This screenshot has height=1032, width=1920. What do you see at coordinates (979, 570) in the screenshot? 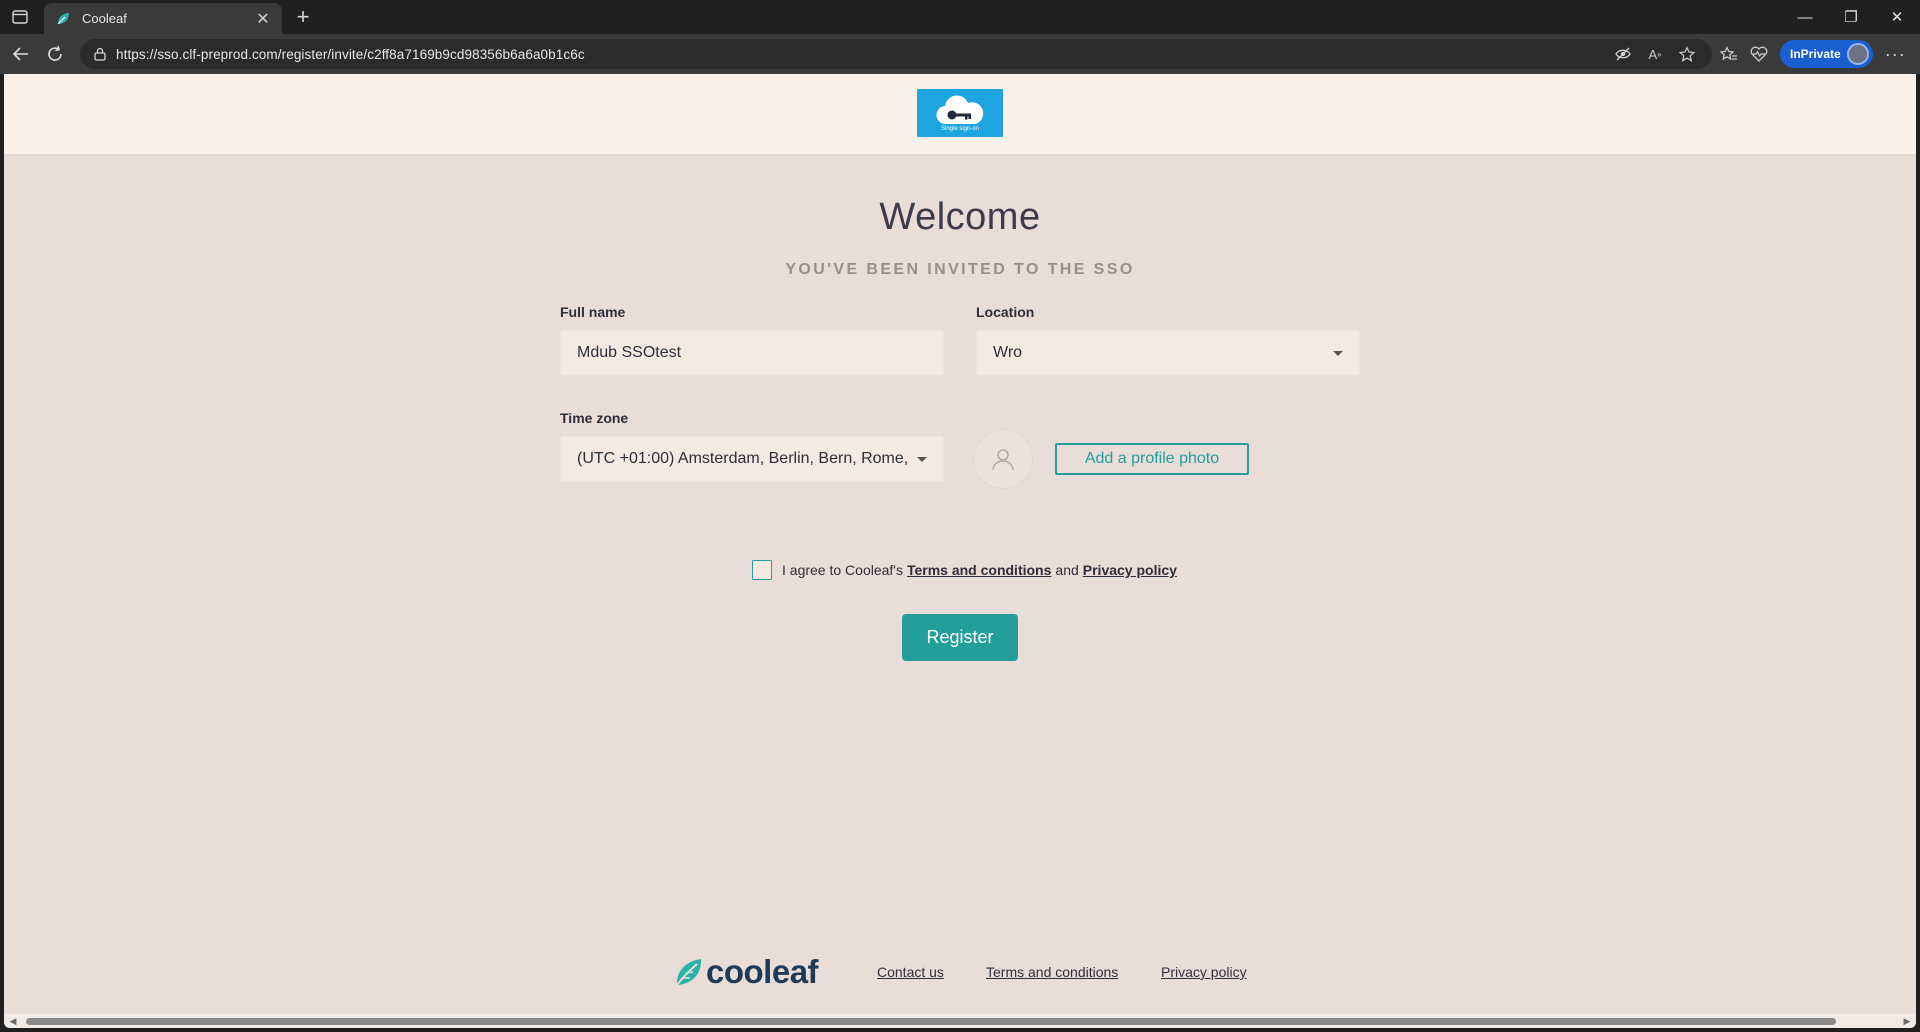
I see `terms-link: Terms and conditions` at bounding box center [979, 570].